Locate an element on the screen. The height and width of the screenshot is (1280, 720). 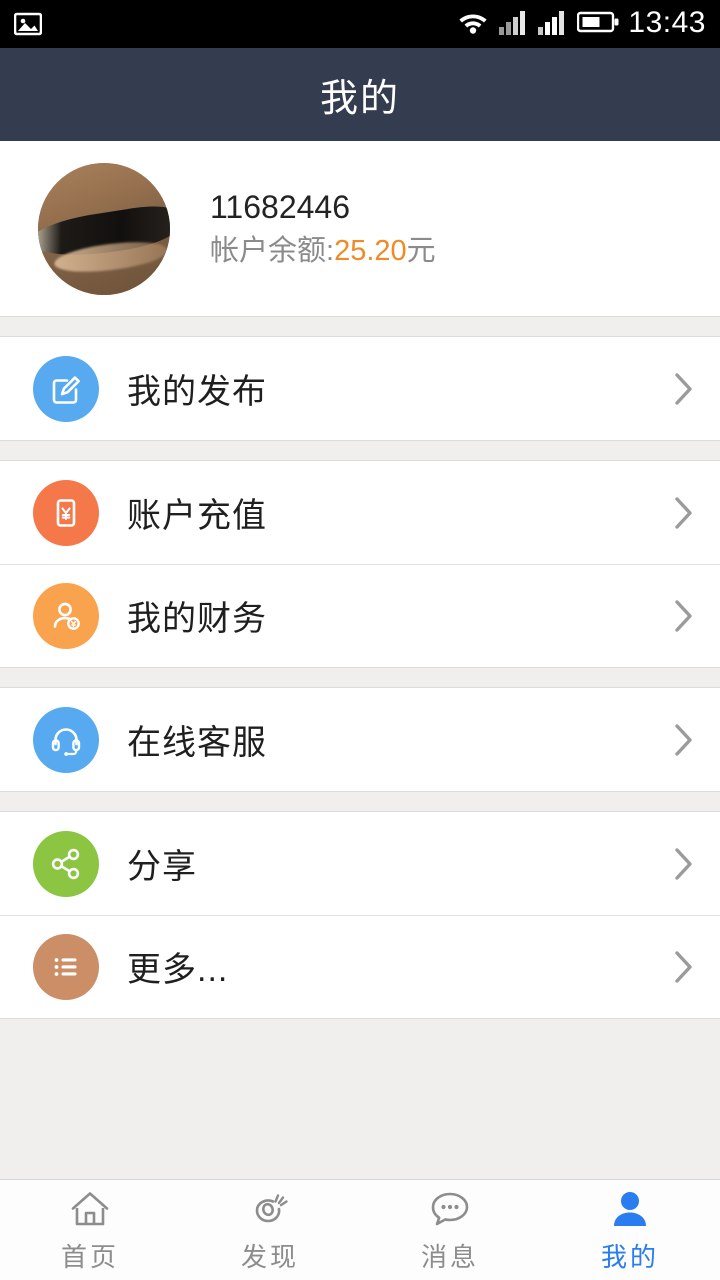
avatar is located at coordinates (104, 228).